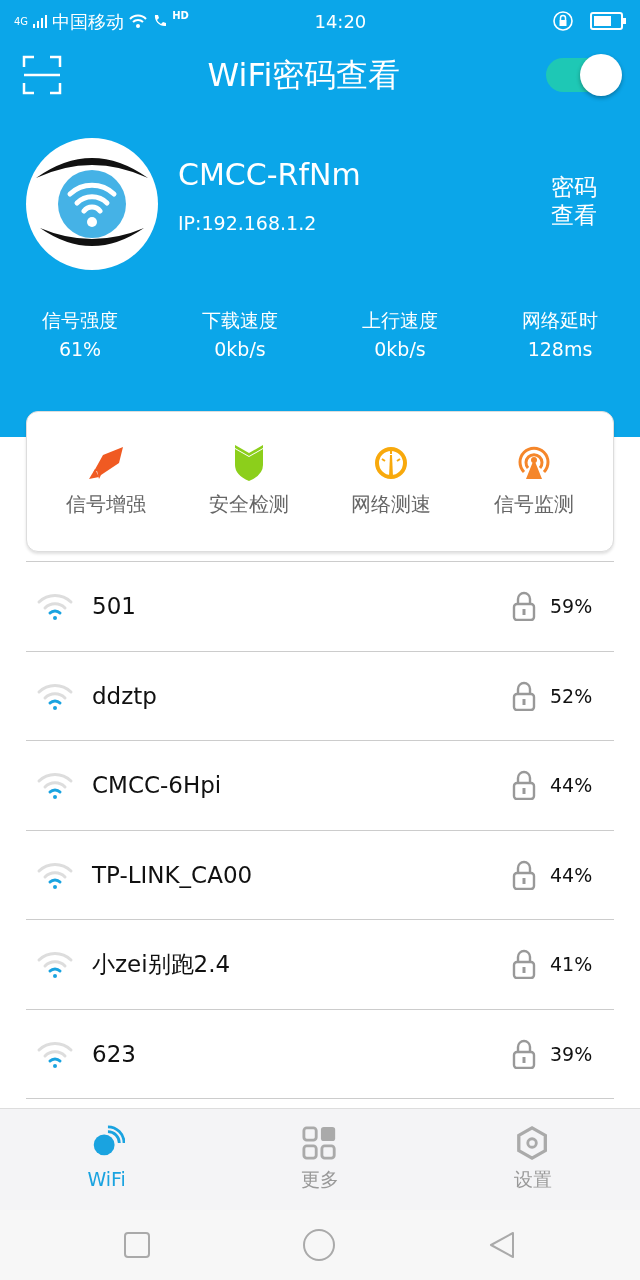 This screenshot has width=640, height=1280. I want to click on home-button, so click(319, 1245).